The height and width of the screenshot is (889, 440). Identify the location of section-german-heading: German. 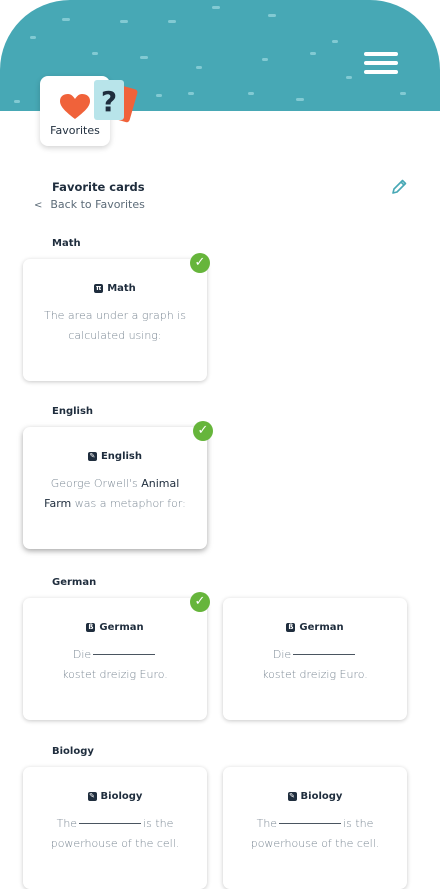
(74, 582).